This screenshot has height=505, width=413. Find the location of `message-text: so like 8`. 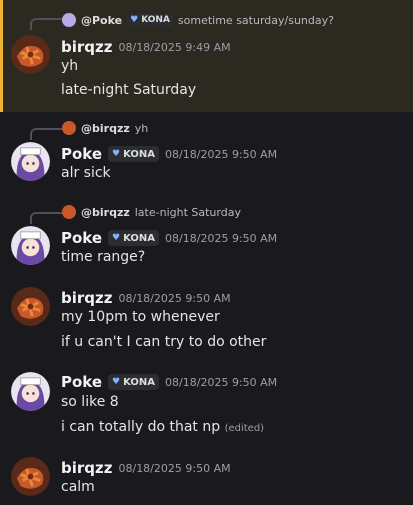

message-text: so like 8 is located at coordinates (90, 402).